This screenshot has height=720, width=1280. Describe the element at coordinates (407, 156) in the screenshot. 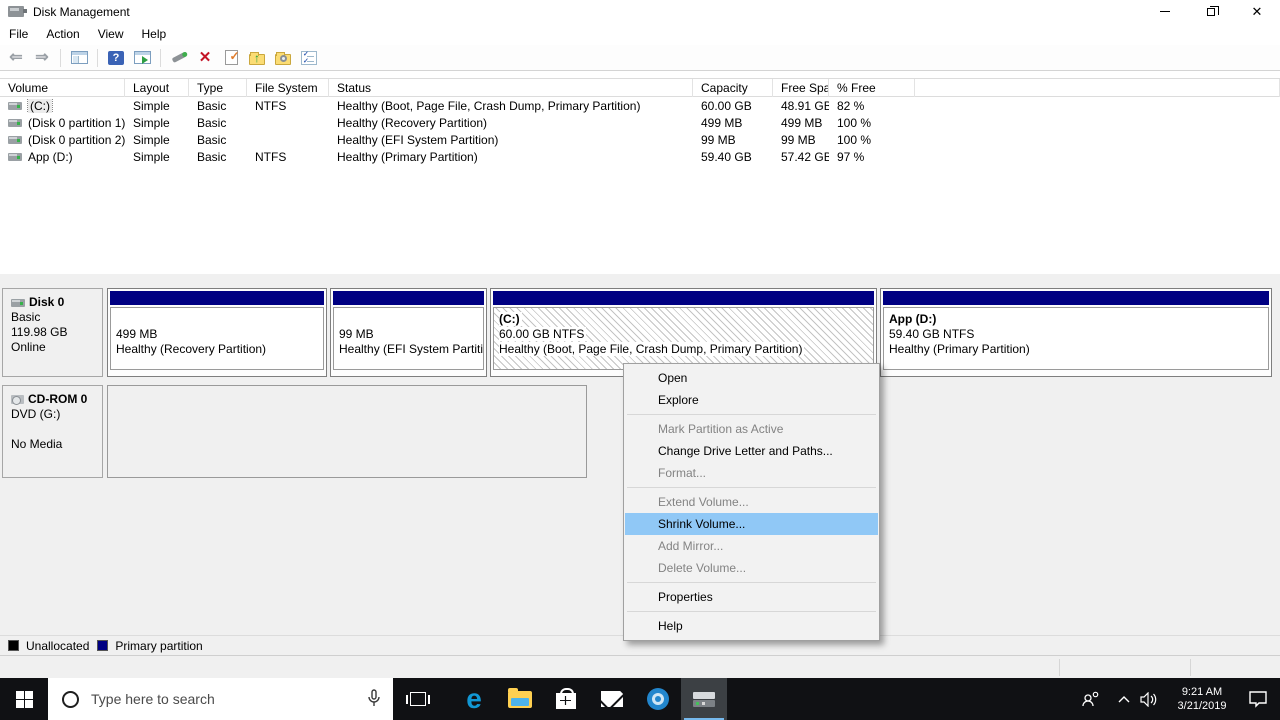

I see `volume-status: Healthy (Primary Partition)` at that location.